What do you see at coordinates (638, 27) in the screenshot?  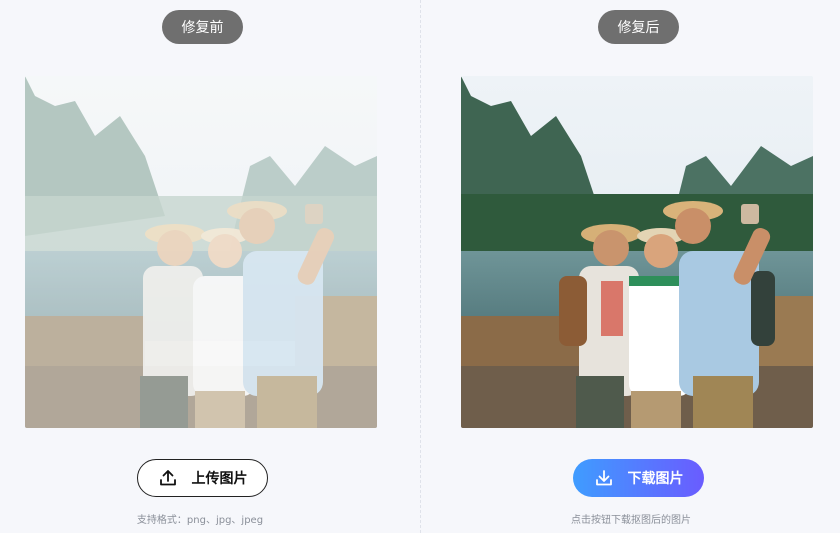 I see `after-label: 修复后` at bounding box center [638, 27].